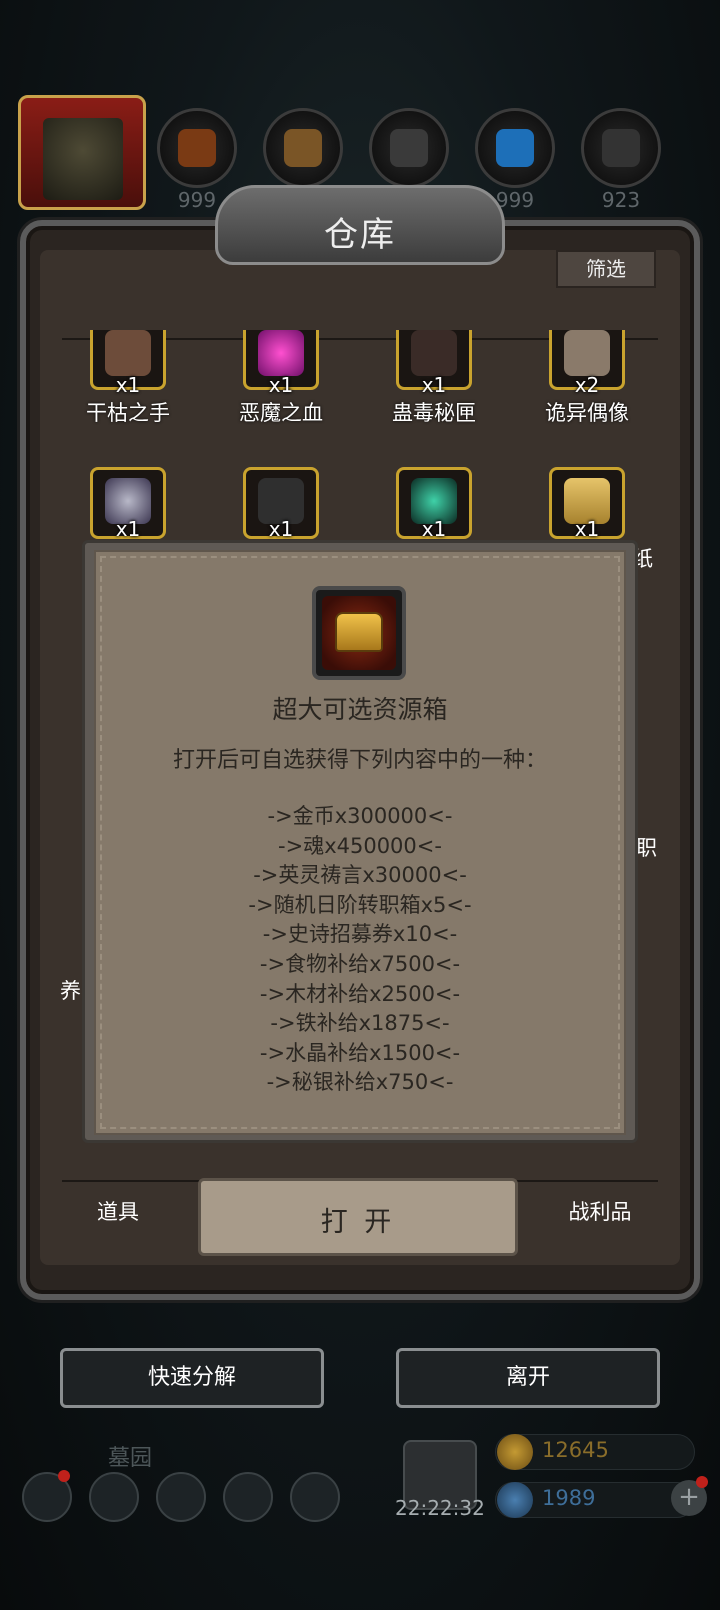 The height and width of the screenshot is (1610, 720). Describe the element at coordinates (281, 413) in the screenshot. I see `item-name: 恶魔之血` at that location.